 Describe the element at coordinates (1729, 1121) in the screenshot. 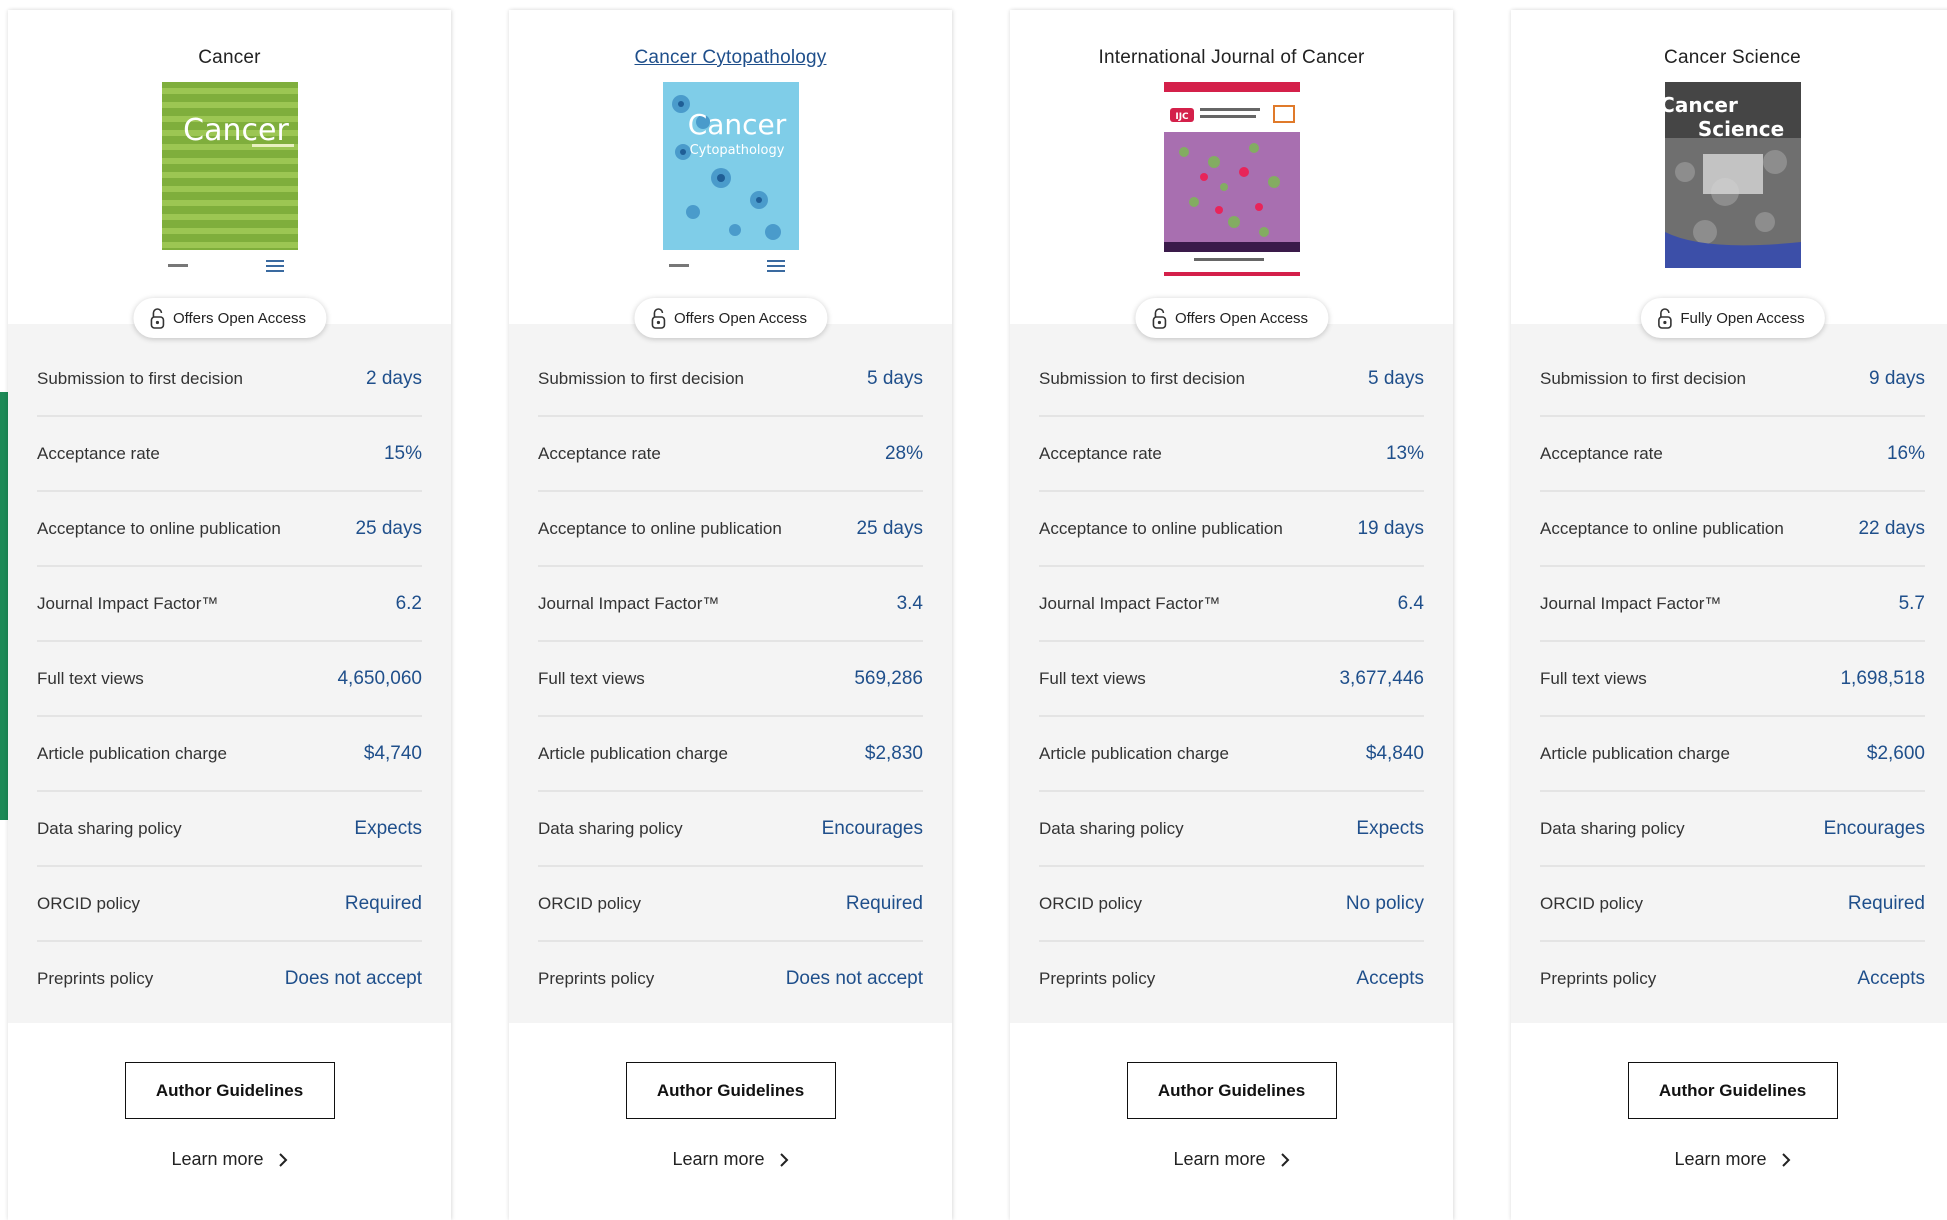

I see `card-actions: Author Guidelines Learn more` at that location.